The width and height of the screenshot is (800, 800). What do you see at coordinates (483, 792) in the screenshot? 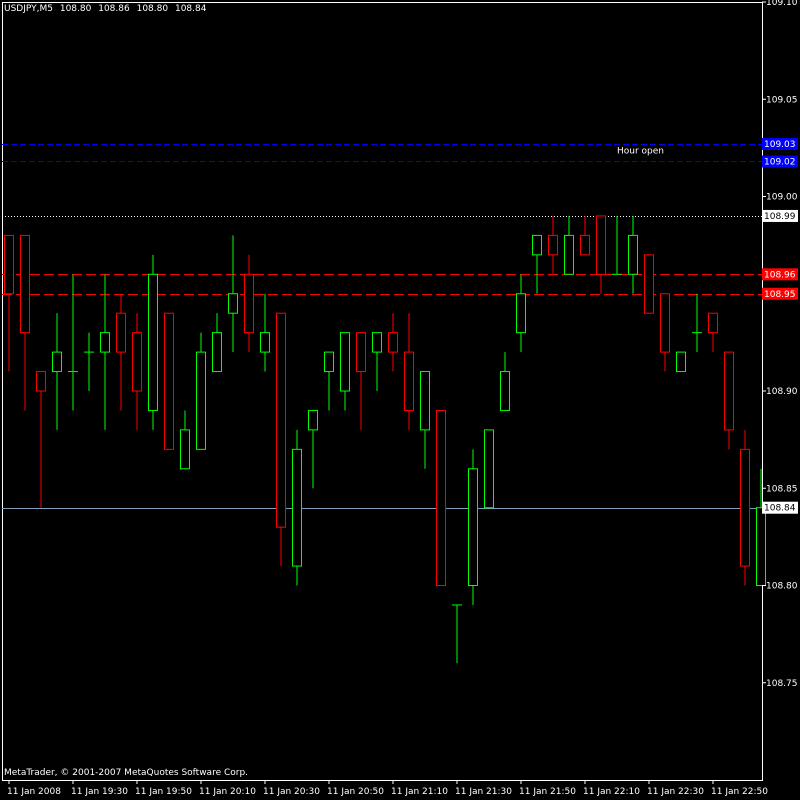
I see `x-tick-label: 11 Jan 21:30` at bounding box center [483, 792].